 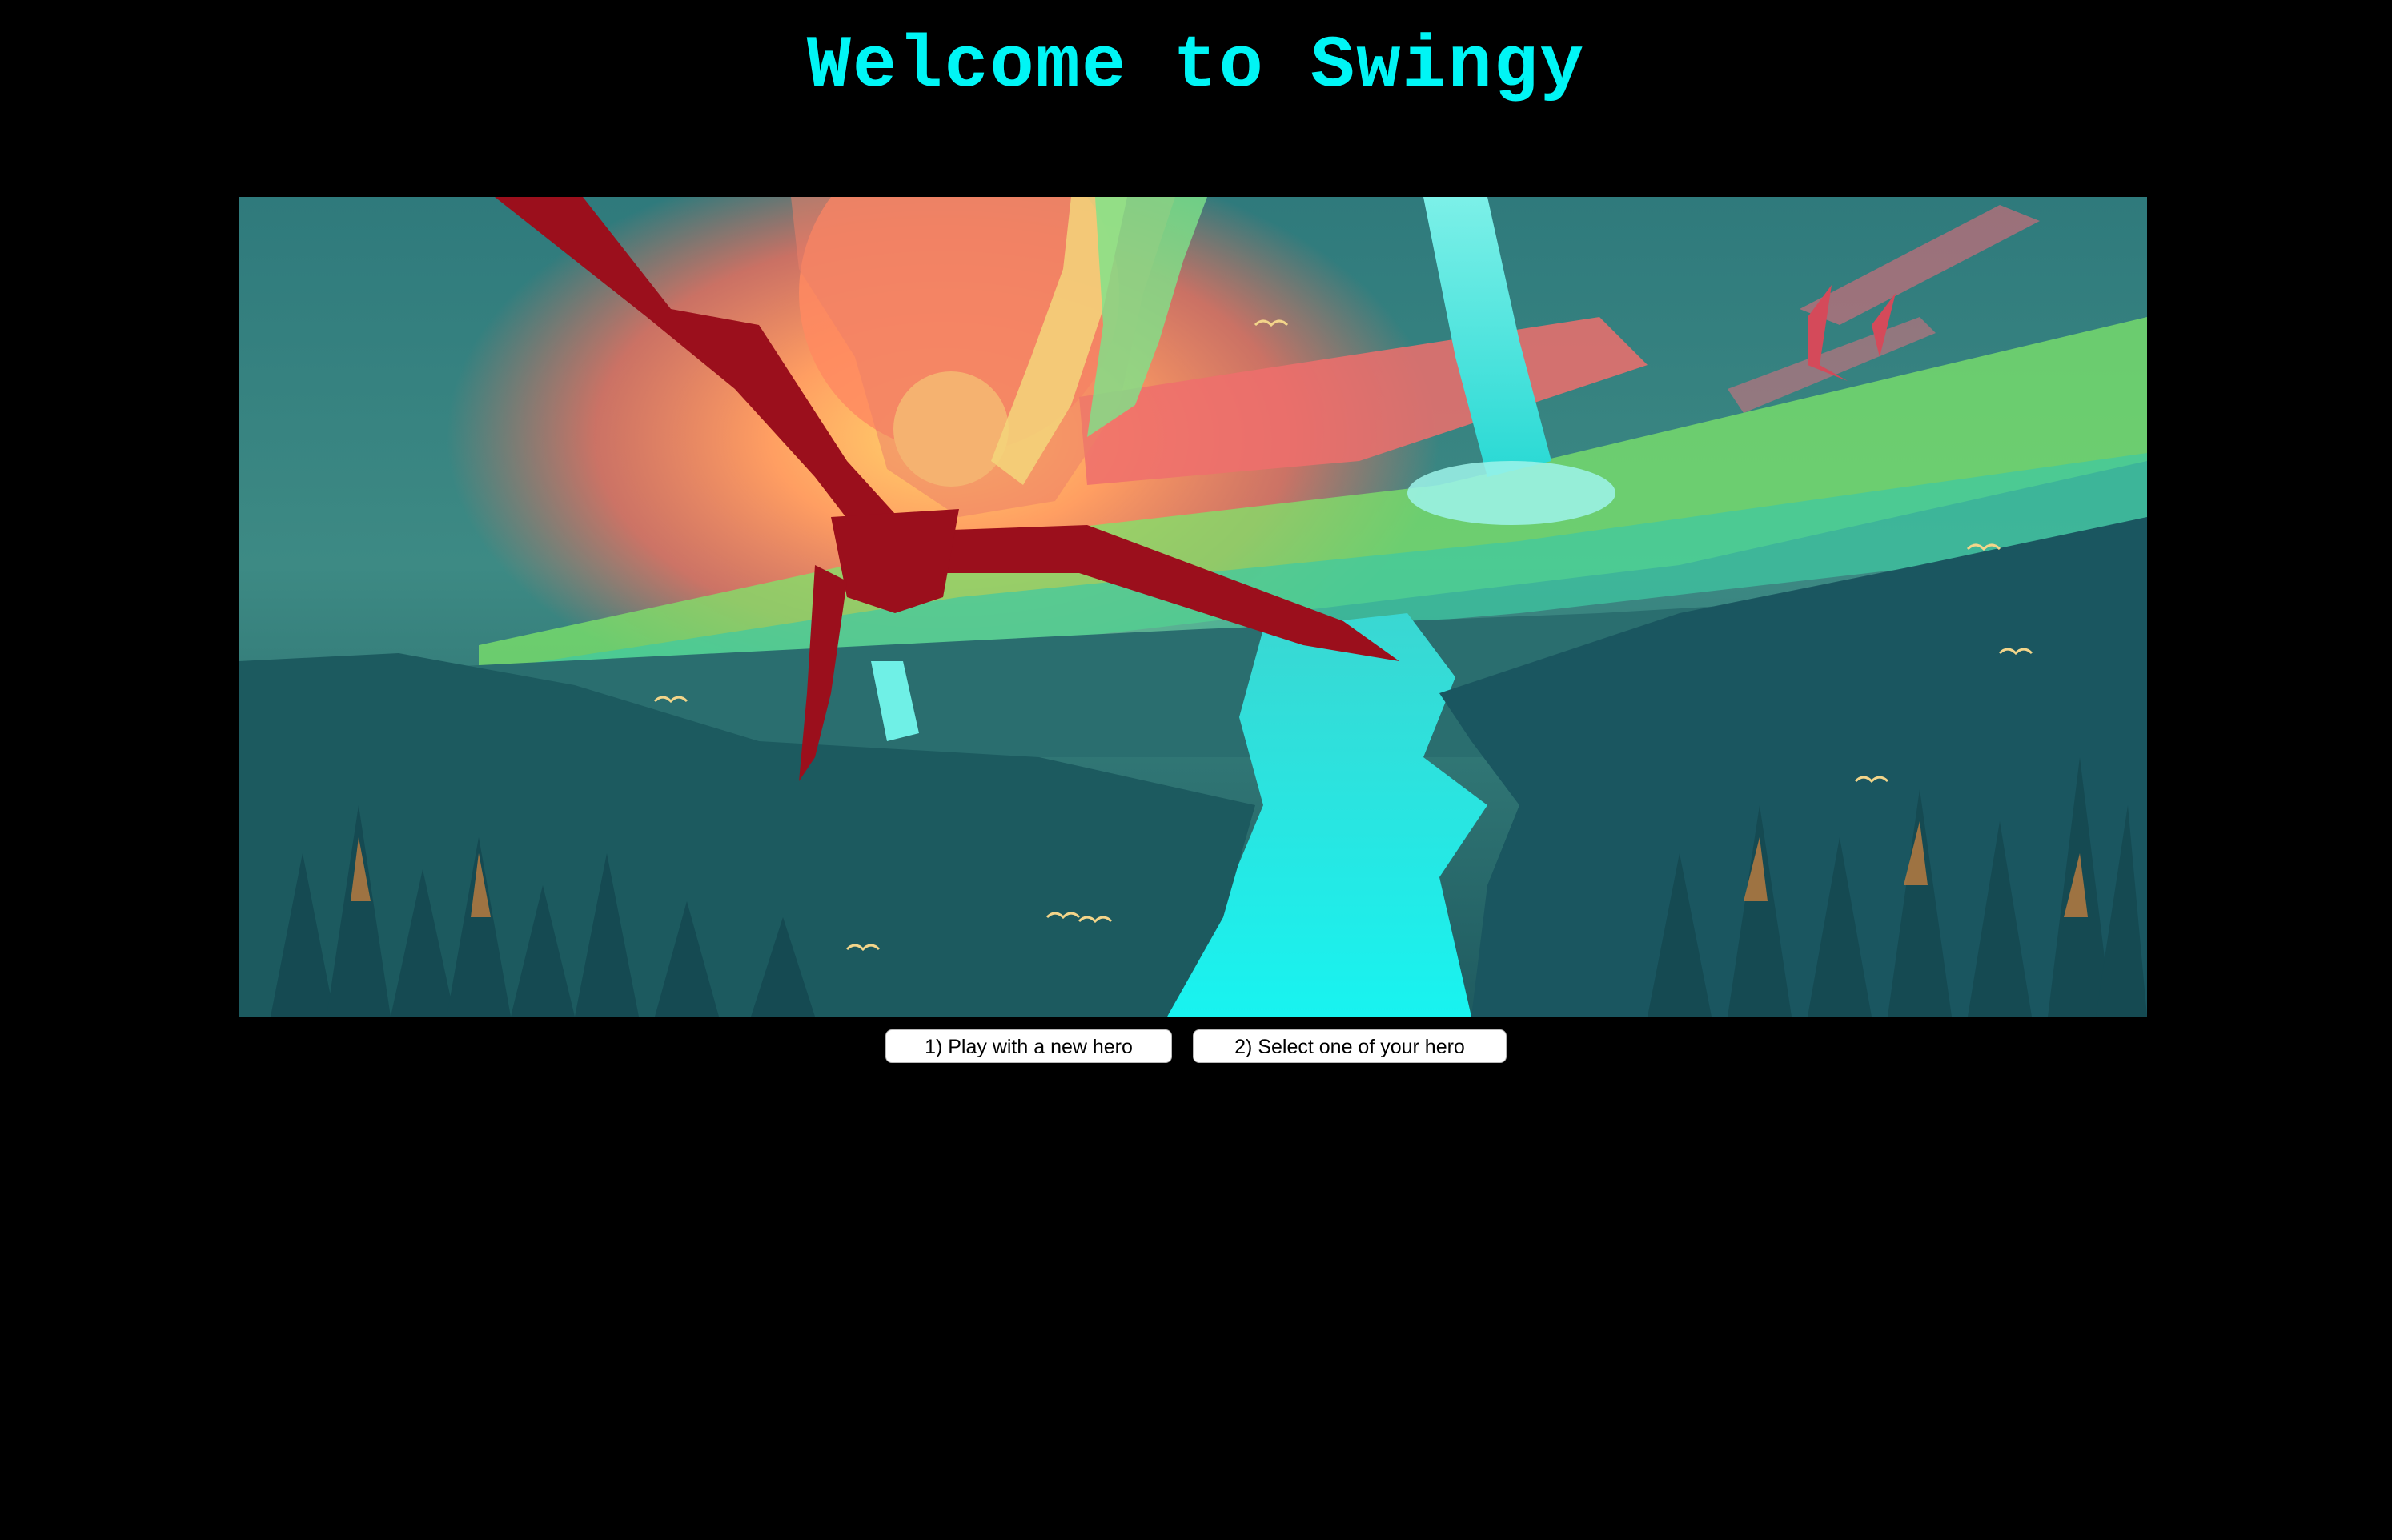 What do you see at coordinates (1028, 1046) in the screenshot?
I see `play-new-hero-button: 1) Play with a new hero` at bounding box center [1028, 1046].